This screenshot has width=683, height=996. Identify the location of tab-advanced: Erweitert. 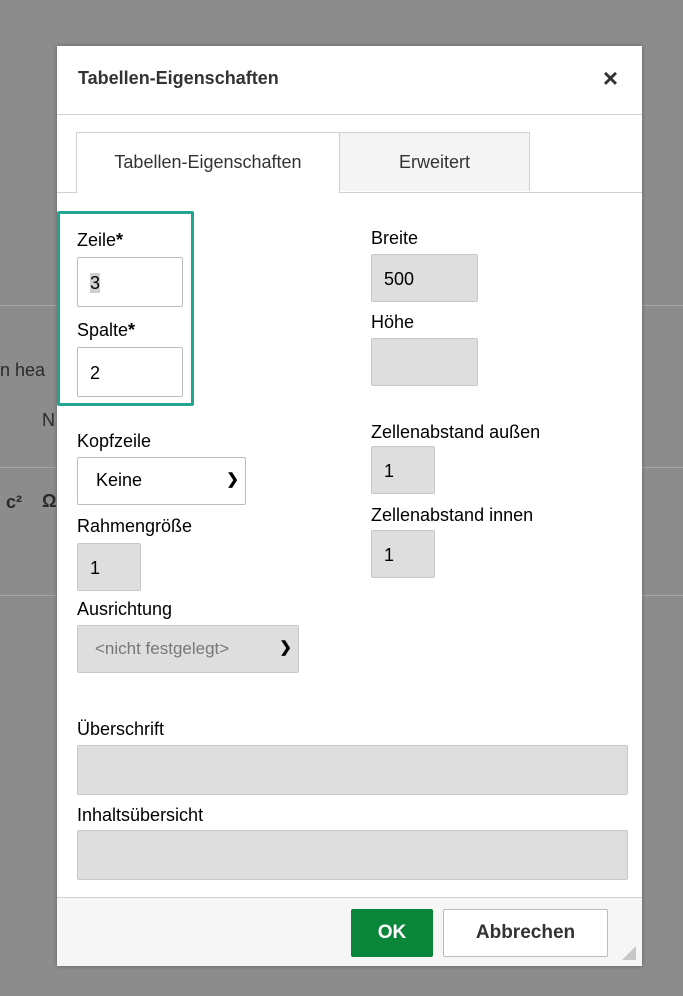
(435, 161).